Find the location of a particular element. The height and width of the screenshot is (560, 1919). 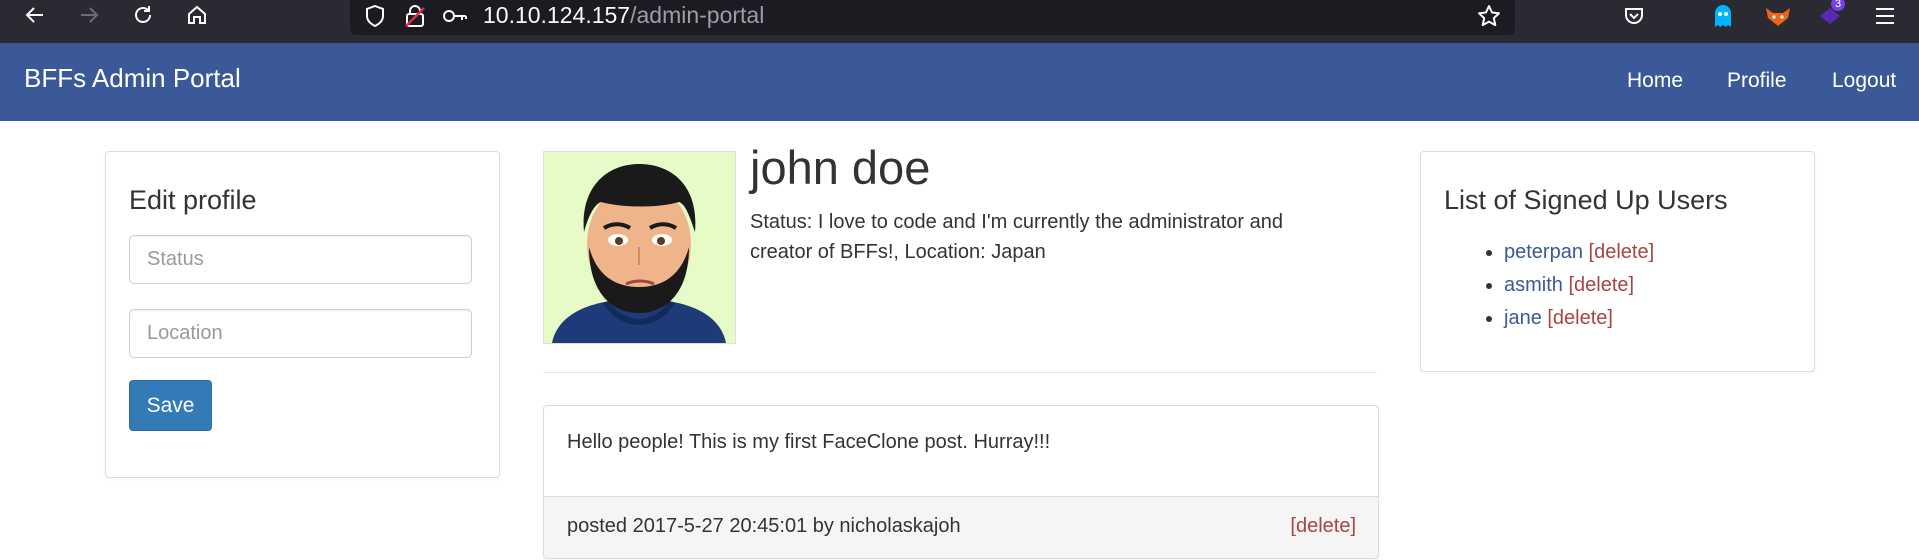

url-bar: 10.10.124.157/admin-portal is located at coordinates (932, 17).